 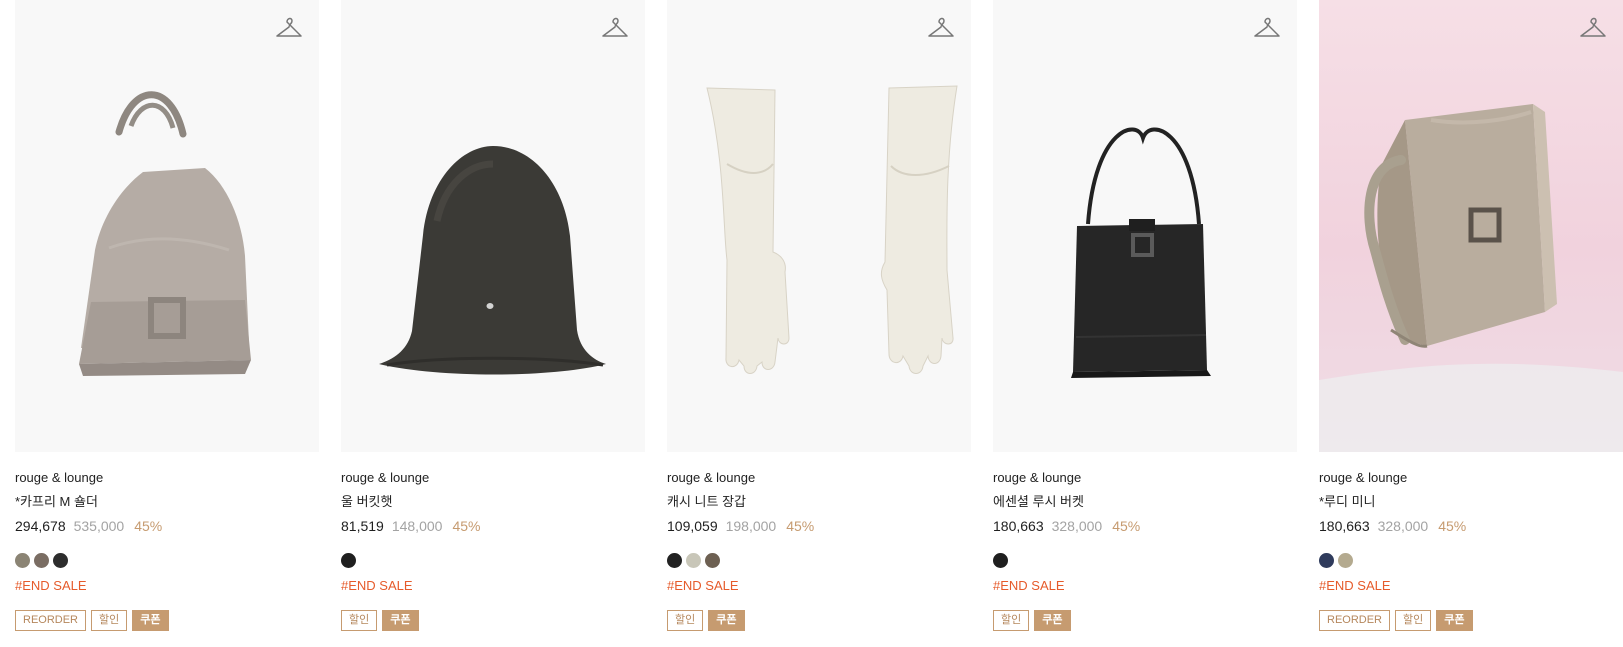 I want to click on sale-price: 294,678, so click(x=40, y=526).